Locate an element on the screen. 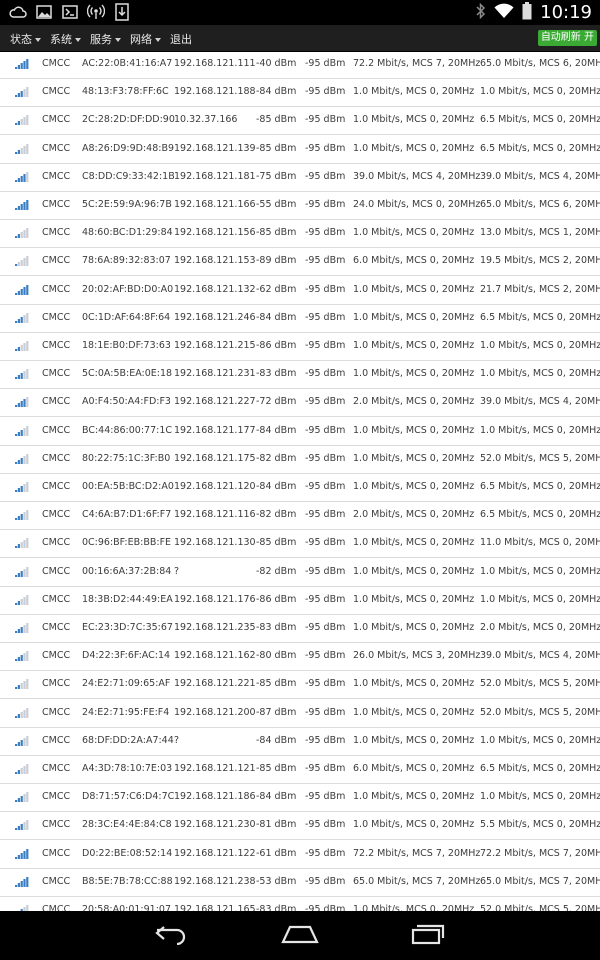 This screenshot has width=600, height=960. mac-cell: D0:22:BE:08:52:14 is located at coordinates (127, 853).